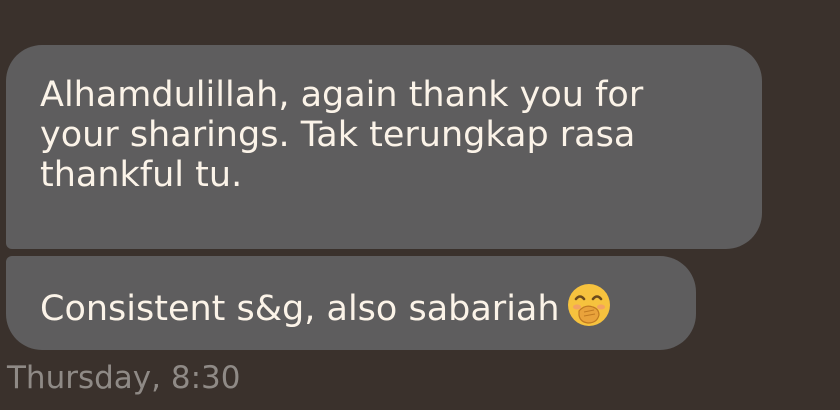 This screenshot has width=840, height=410. Describe the element at coordinates (141, 175) in the screenshot. I see `message-text-line: thankful tu.` at that location.